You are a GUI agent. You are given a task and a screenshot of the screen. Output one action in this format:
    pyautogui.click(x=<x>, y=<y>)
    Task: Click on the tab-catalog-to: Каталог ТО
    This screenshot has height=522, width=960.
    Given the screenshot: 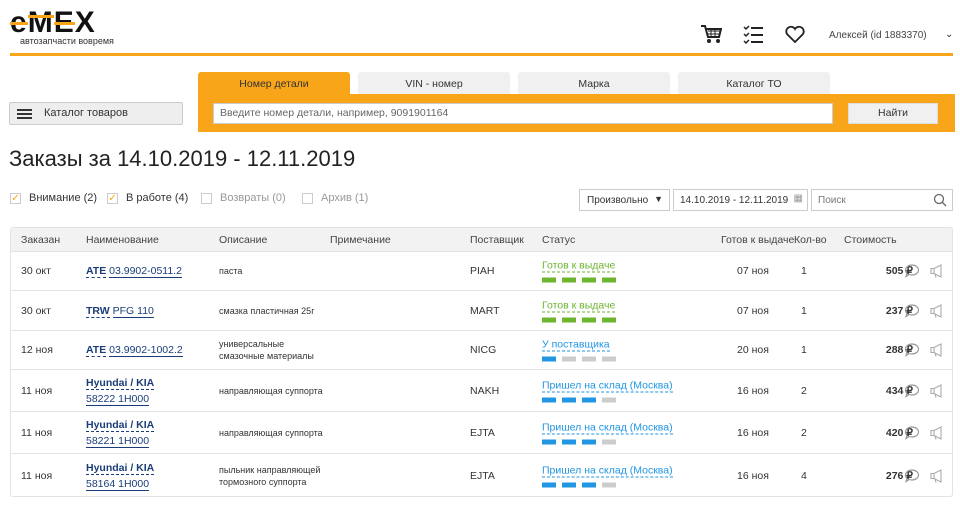 What is the action you would take?
    pyautogui.click(x=754, y=83)
    